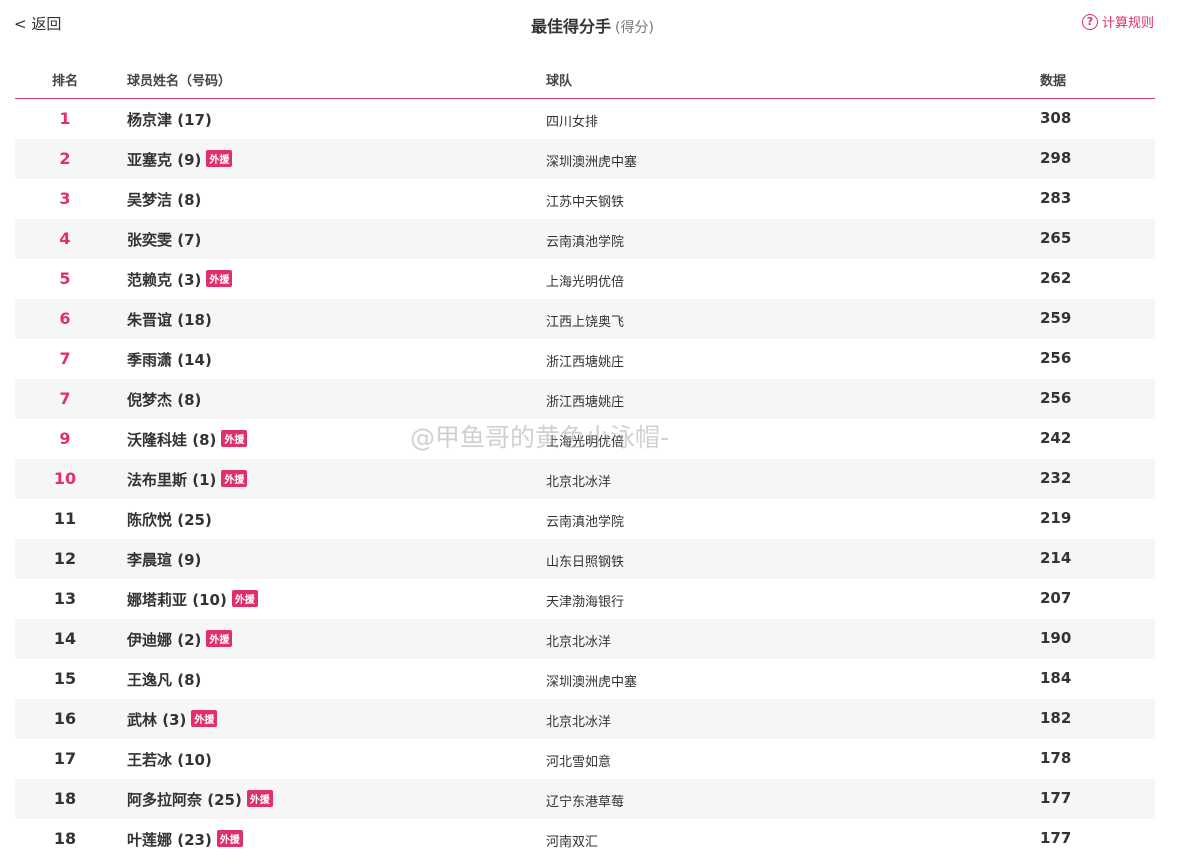 The image size is (1185, 859). I want to click on player-name: 季雨潇 (14), so click(169, 360).